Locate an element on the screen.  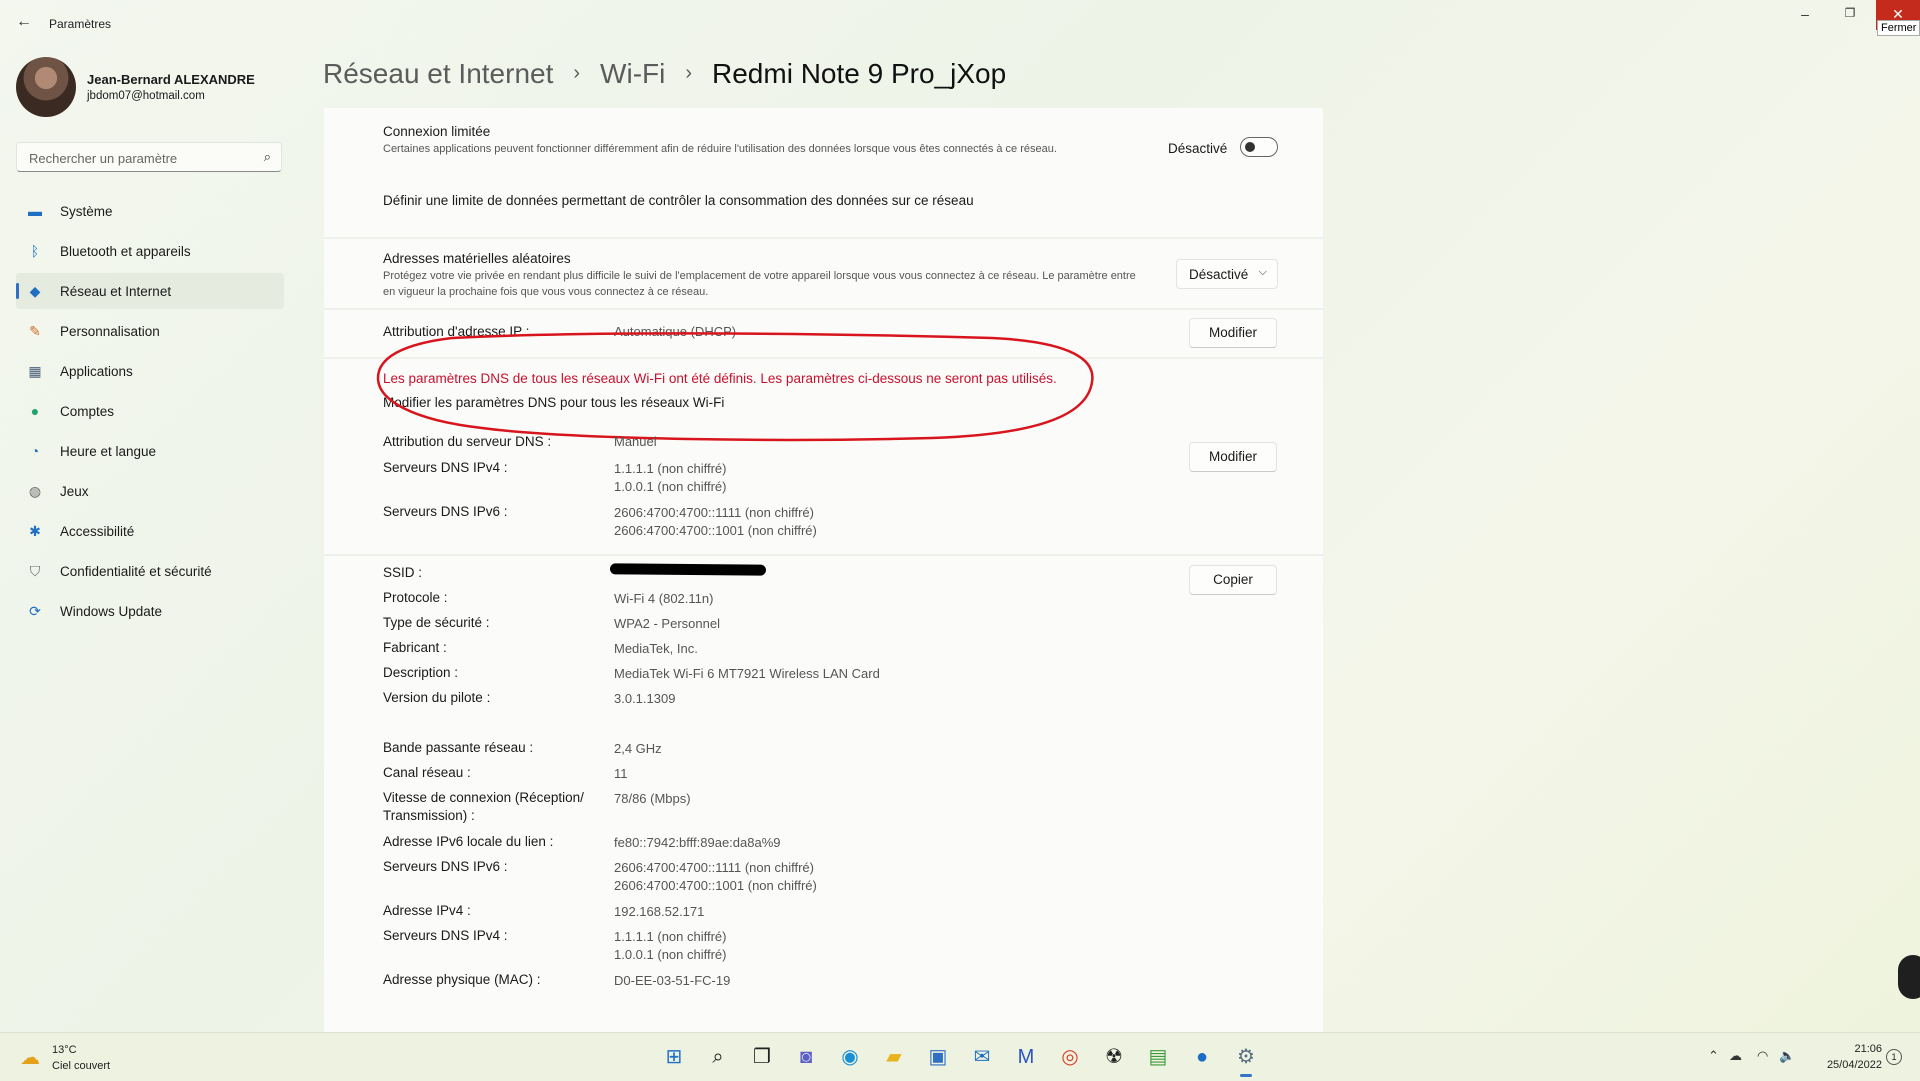
restore-button: ❐ is located at coordinates (1850, 15).